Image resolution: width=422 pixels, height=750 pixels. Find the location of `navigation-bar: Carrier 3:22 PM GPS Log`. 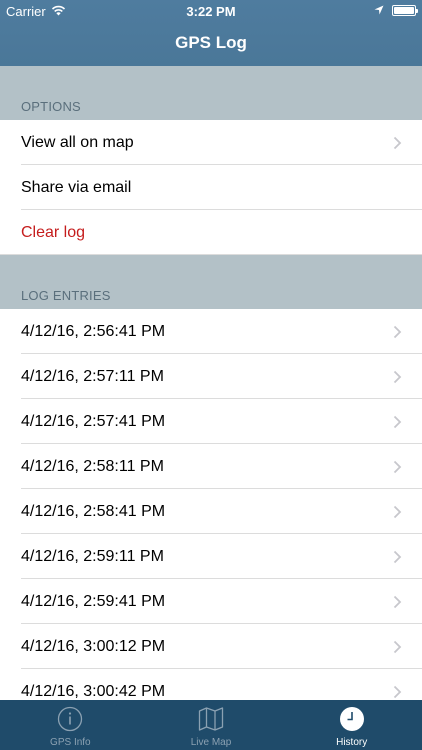

navigation-bar: Carrier 3:22 PM GPS Log is located at coordinates (211, 33).